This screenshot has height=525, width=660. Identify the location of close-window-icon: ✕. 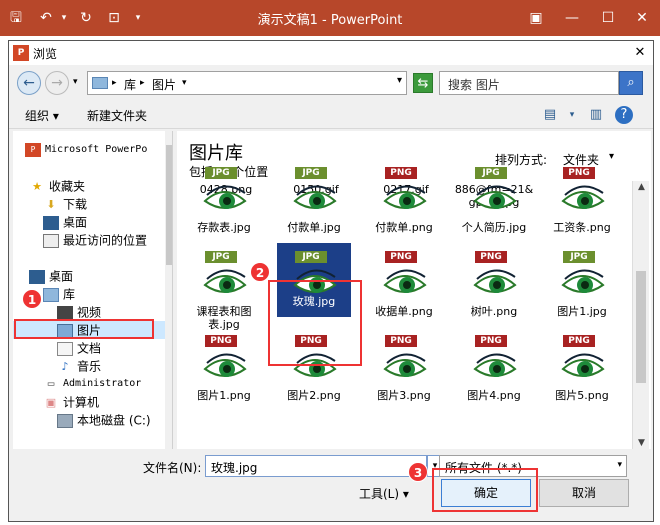
(642, 18).